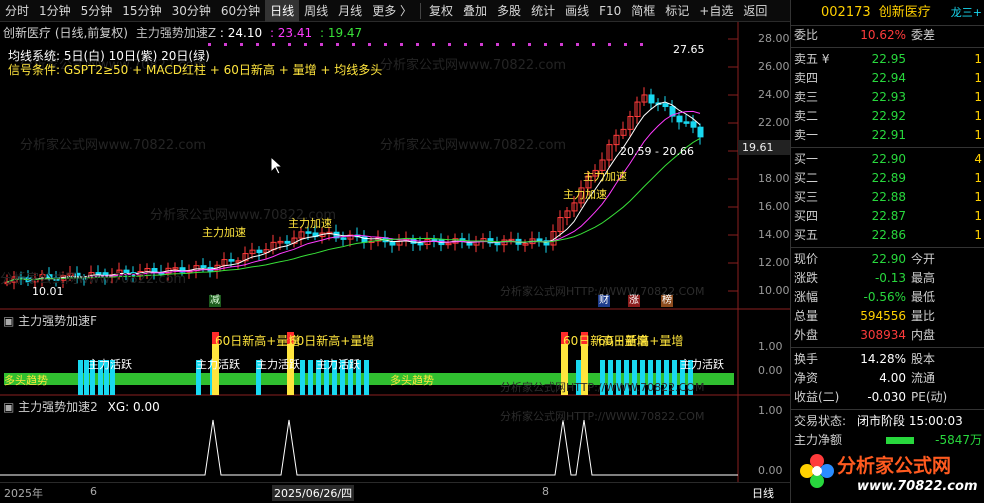 Image resolution: width=984 pixels, height=503 pixels. What do you see at coordinates (191, 11) in the screenshot?
I see `period-30min: 30分钟` at bounding box center [191, 11].